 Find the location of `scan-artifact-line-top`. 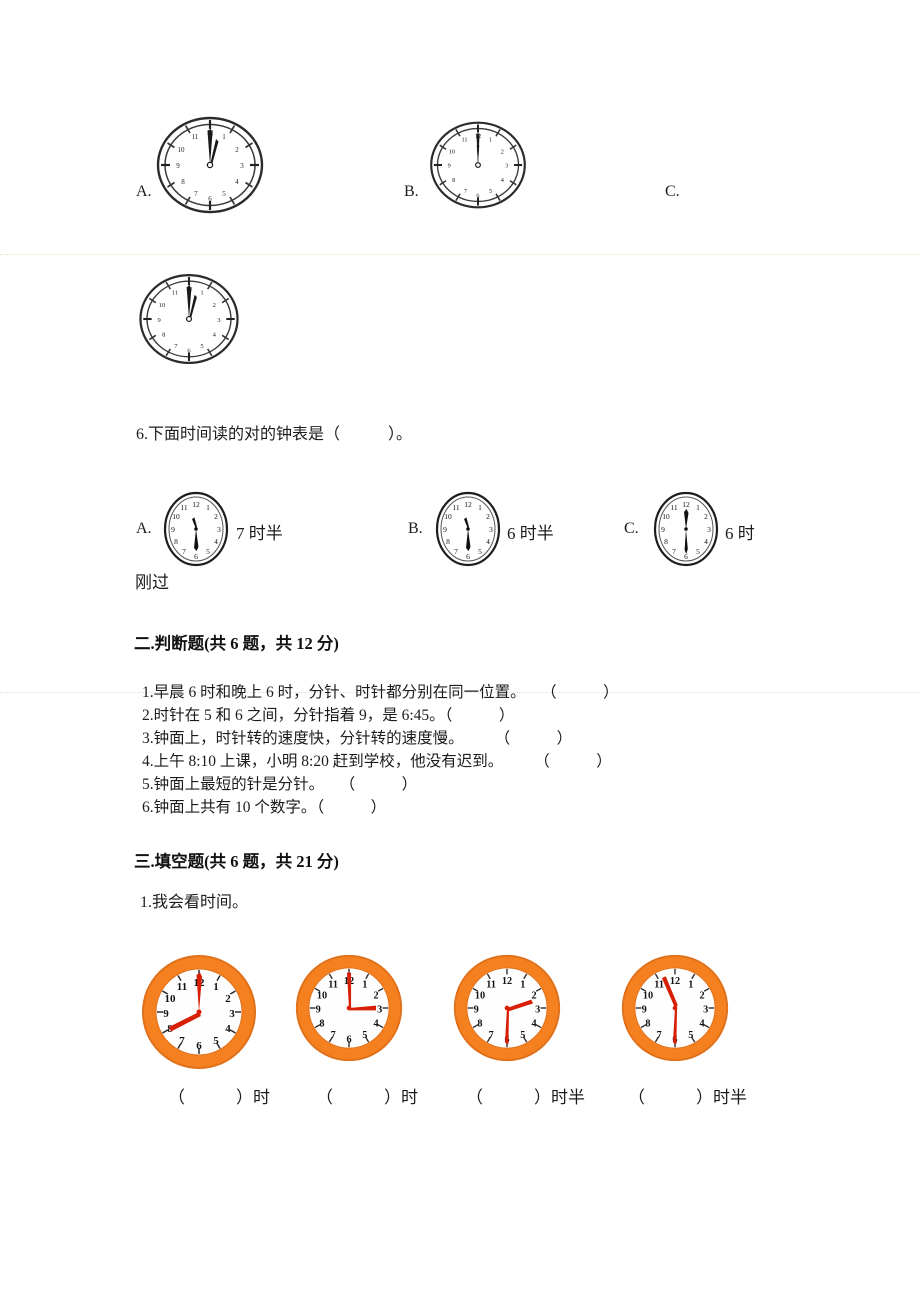

scan-artifact-line-top is located at coordinates (460, 255).